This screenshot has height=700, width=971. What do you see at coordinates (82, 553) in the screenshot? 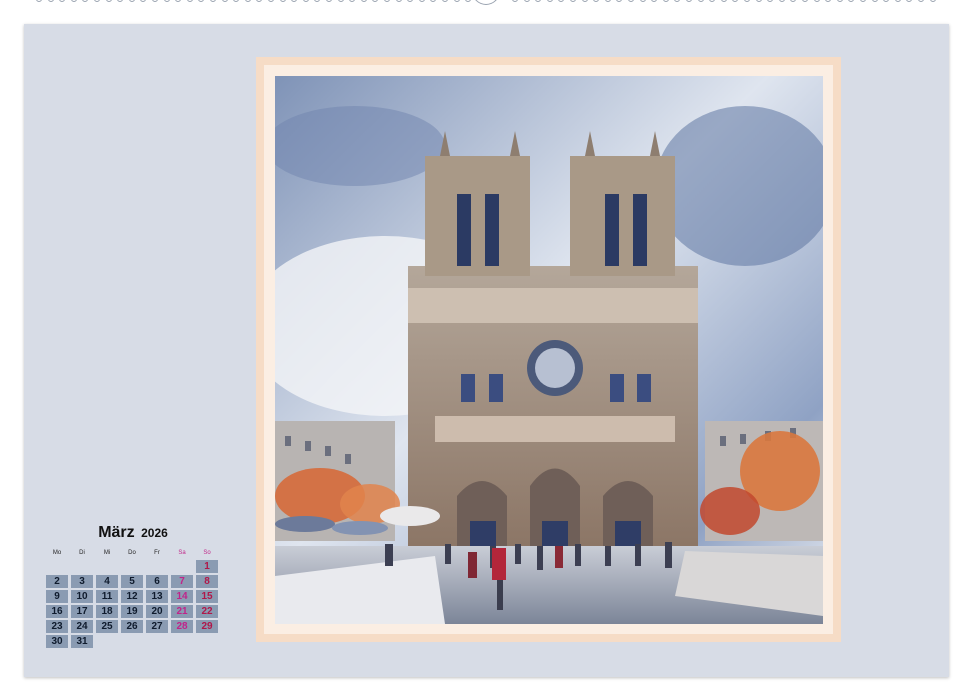
I see `weekday-label: Di` at bounding box center [82, 553].